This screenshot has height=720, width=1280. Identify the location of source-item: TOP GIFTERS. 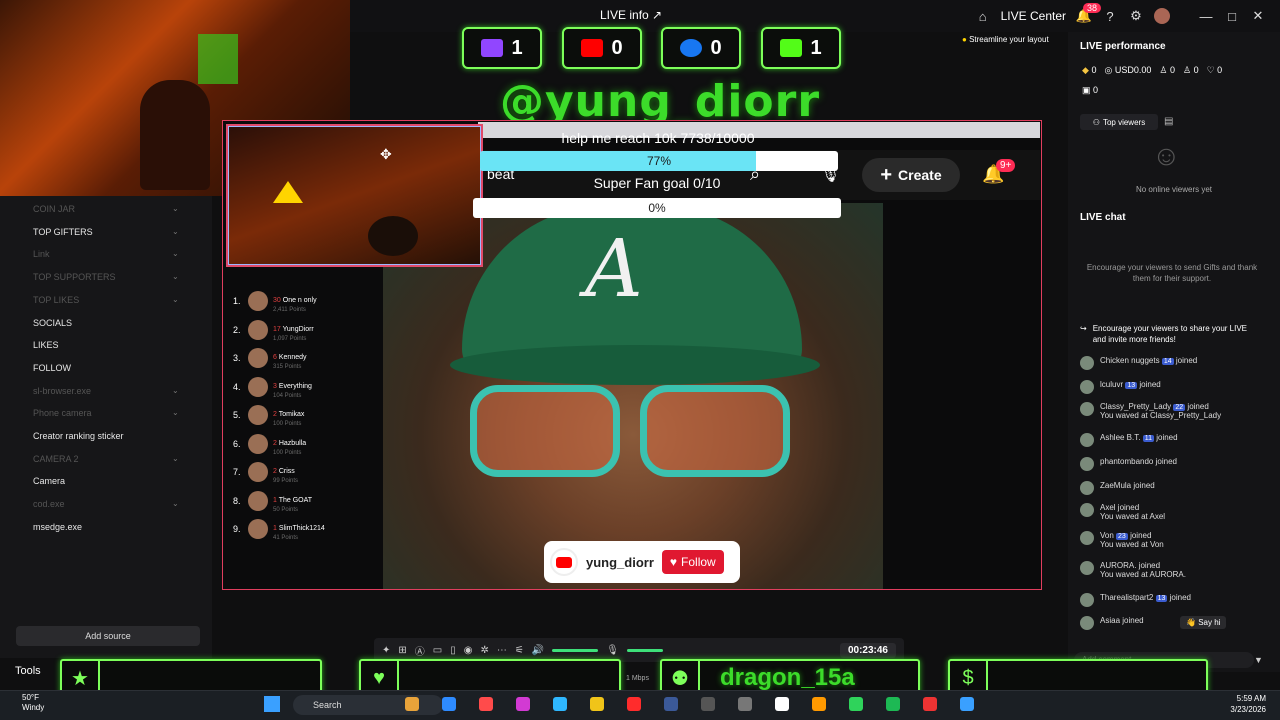
(63, 232).